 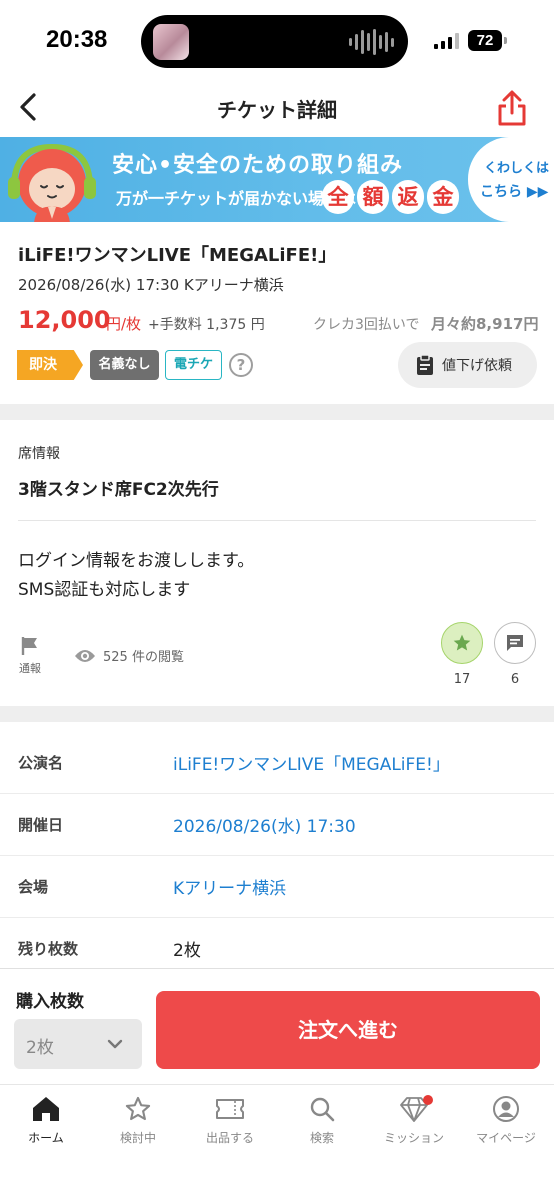 I want to click on tab-label: ミッション, so click(x=413, y=1138).